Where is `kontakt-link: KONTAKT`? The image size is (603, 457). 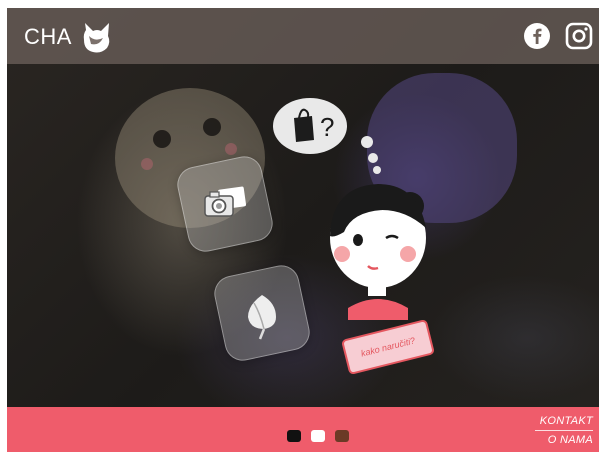
kontakt-link: KONTAKT is located at coordinates (566, 421).